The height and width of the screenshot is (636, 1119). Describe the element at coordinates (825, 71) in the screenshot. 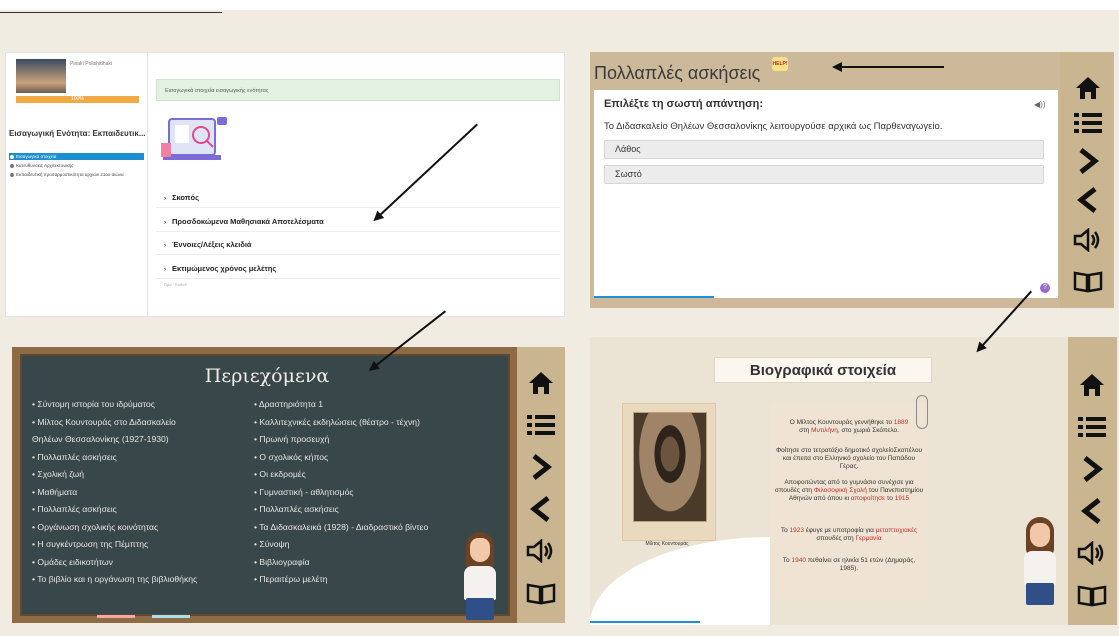

I see `quiz-header: Πολλαπλές ασκήσεις HELP!` at that location.